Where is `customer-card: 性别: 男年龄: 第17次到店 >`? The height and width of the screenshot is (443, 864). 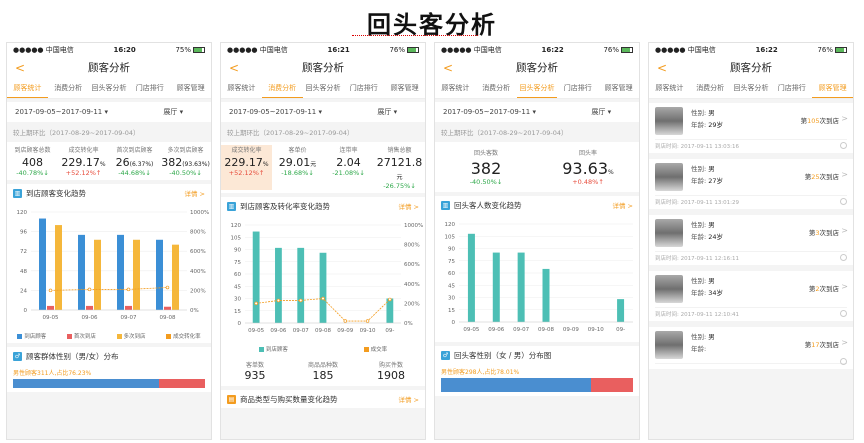
customer-card: 性别: 男年龄: 第17次到店 > is located at coordinates (751, 348).